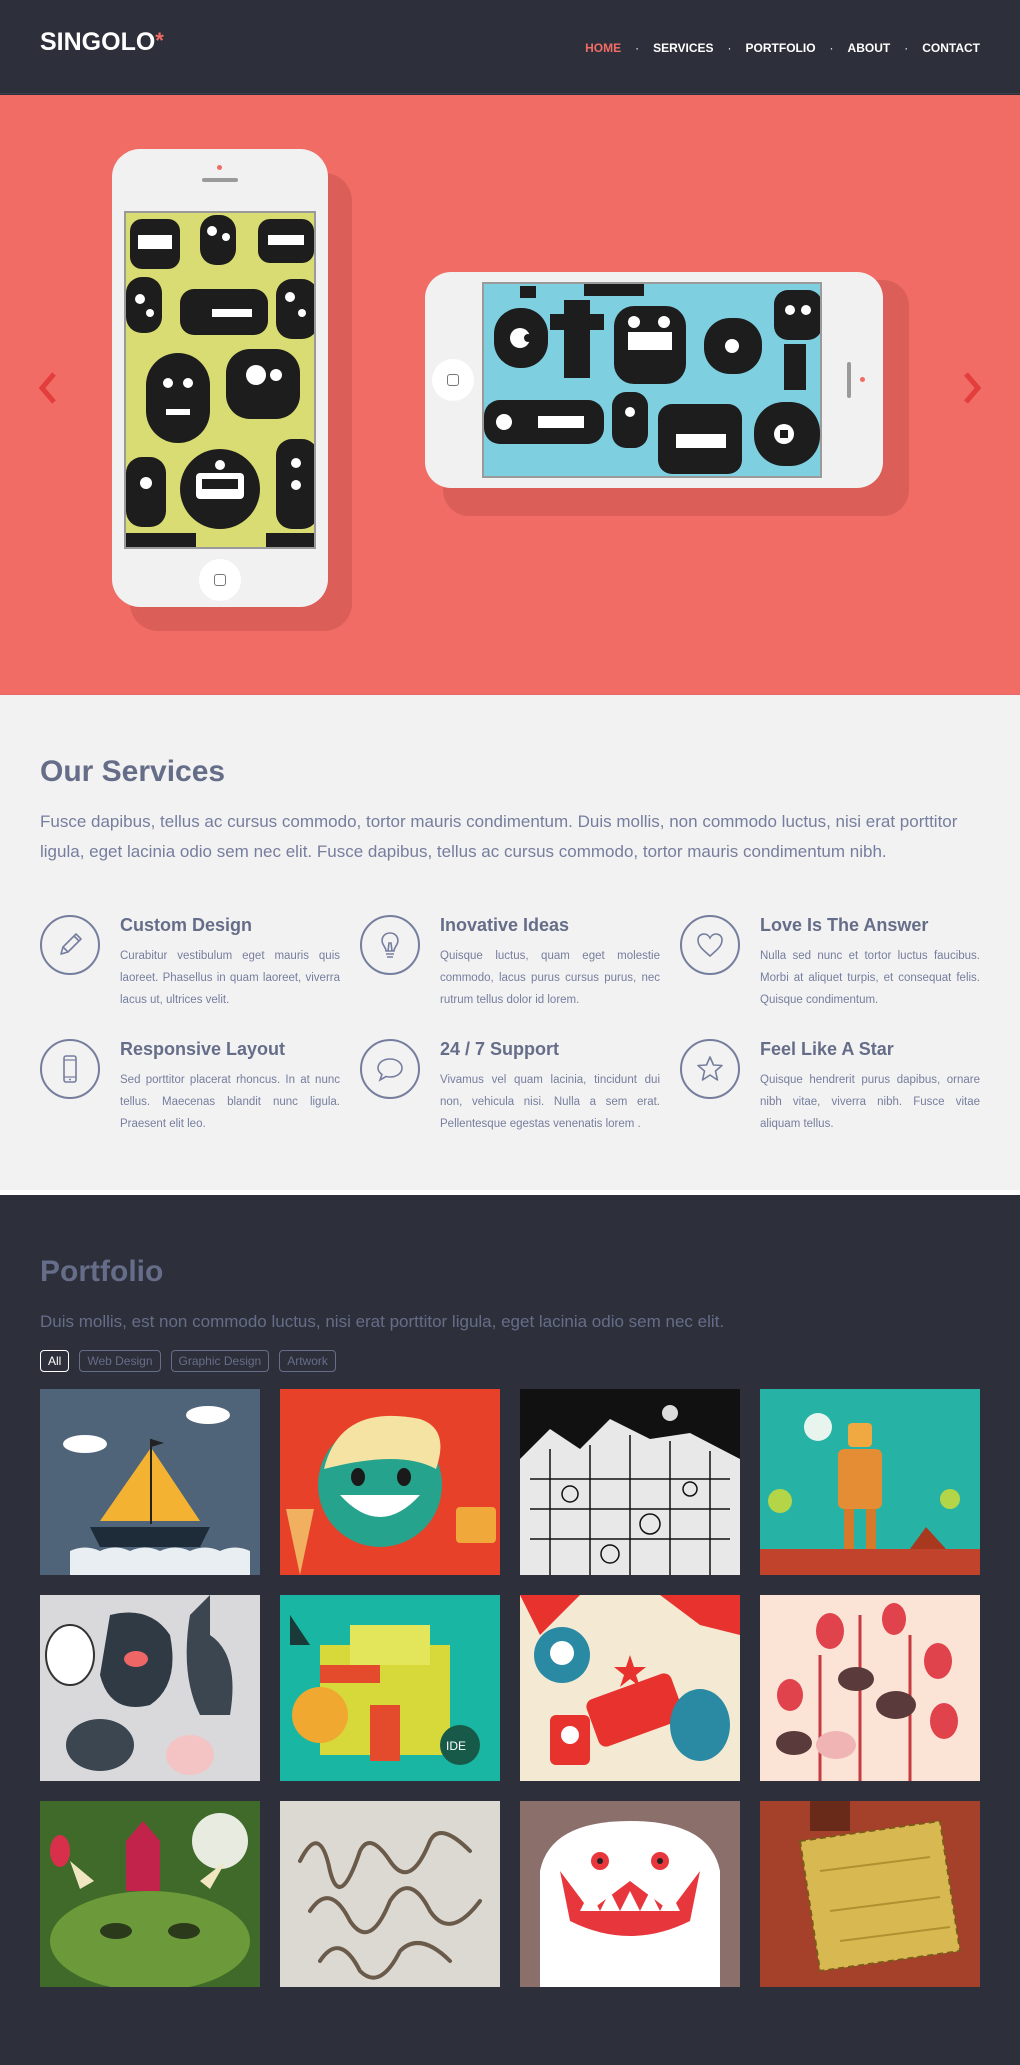 The width and height of the screenshot is (1020, 2065). I want to click on heart-icon, so click(710, 945).